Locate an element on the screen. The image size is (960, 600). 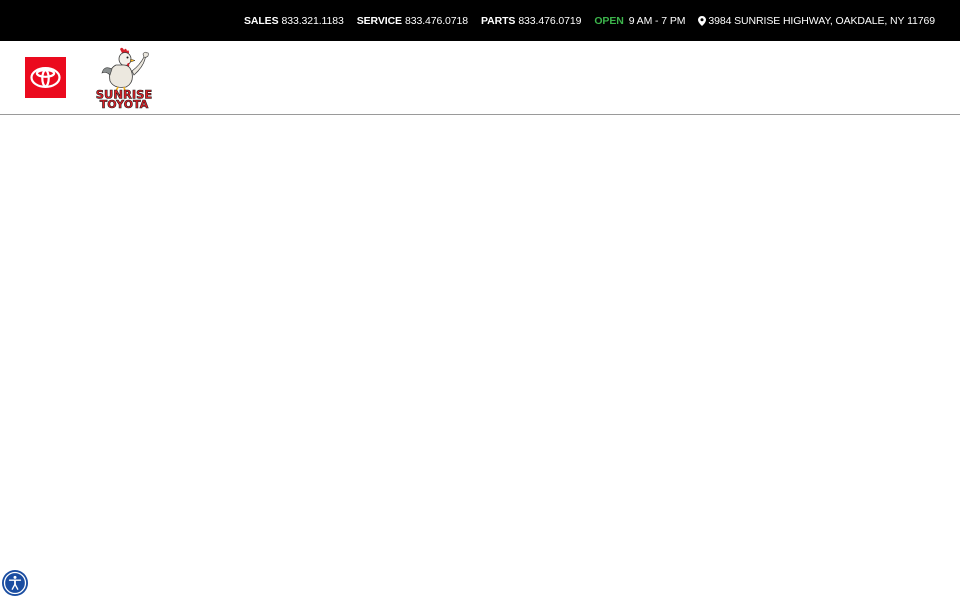
accessibility-button is located at coordinates (15, 583).